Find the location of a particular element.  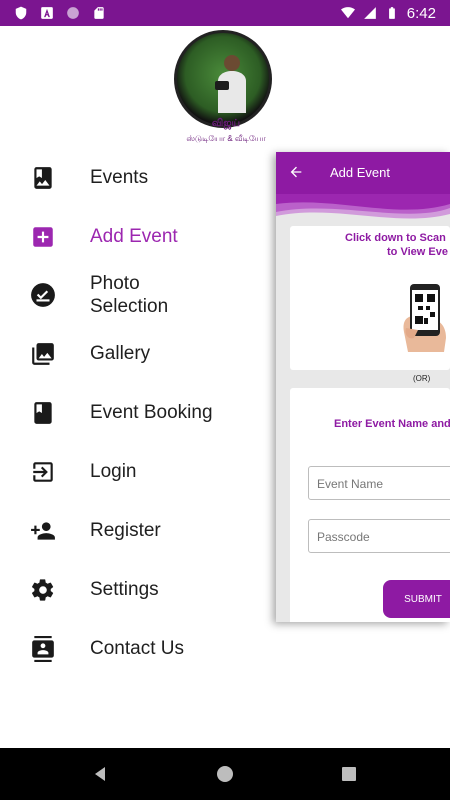

menu-item-settings: Settings is located at coordinates (135, 589).